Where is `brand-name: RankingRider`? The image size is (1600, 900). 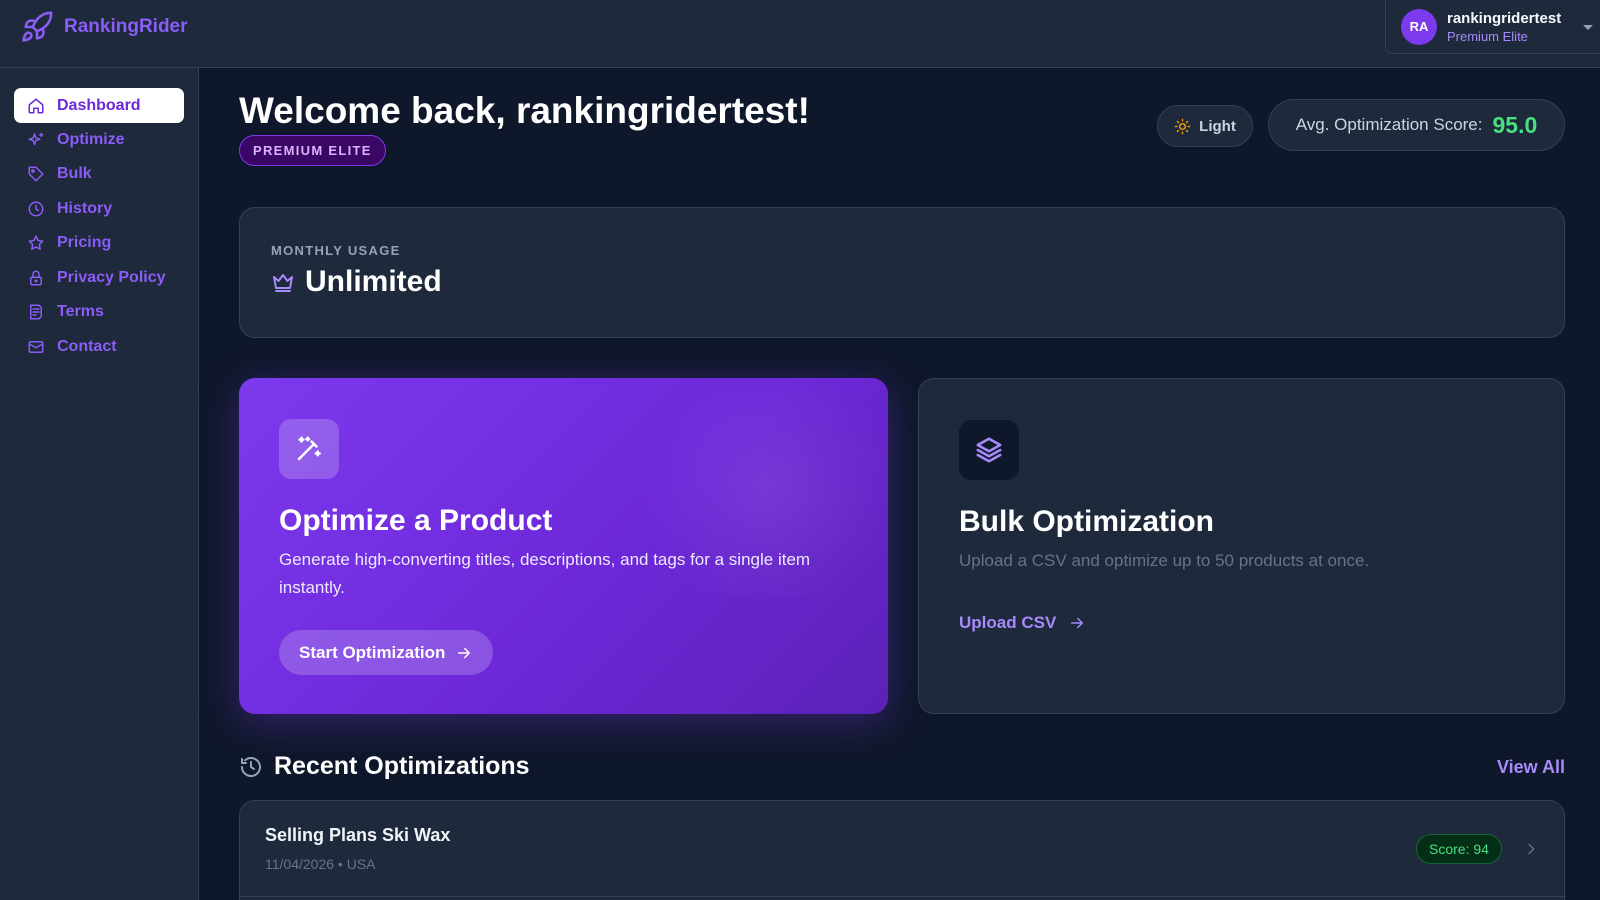
brand-name: RankingRider is located at coordinates (126, 26).